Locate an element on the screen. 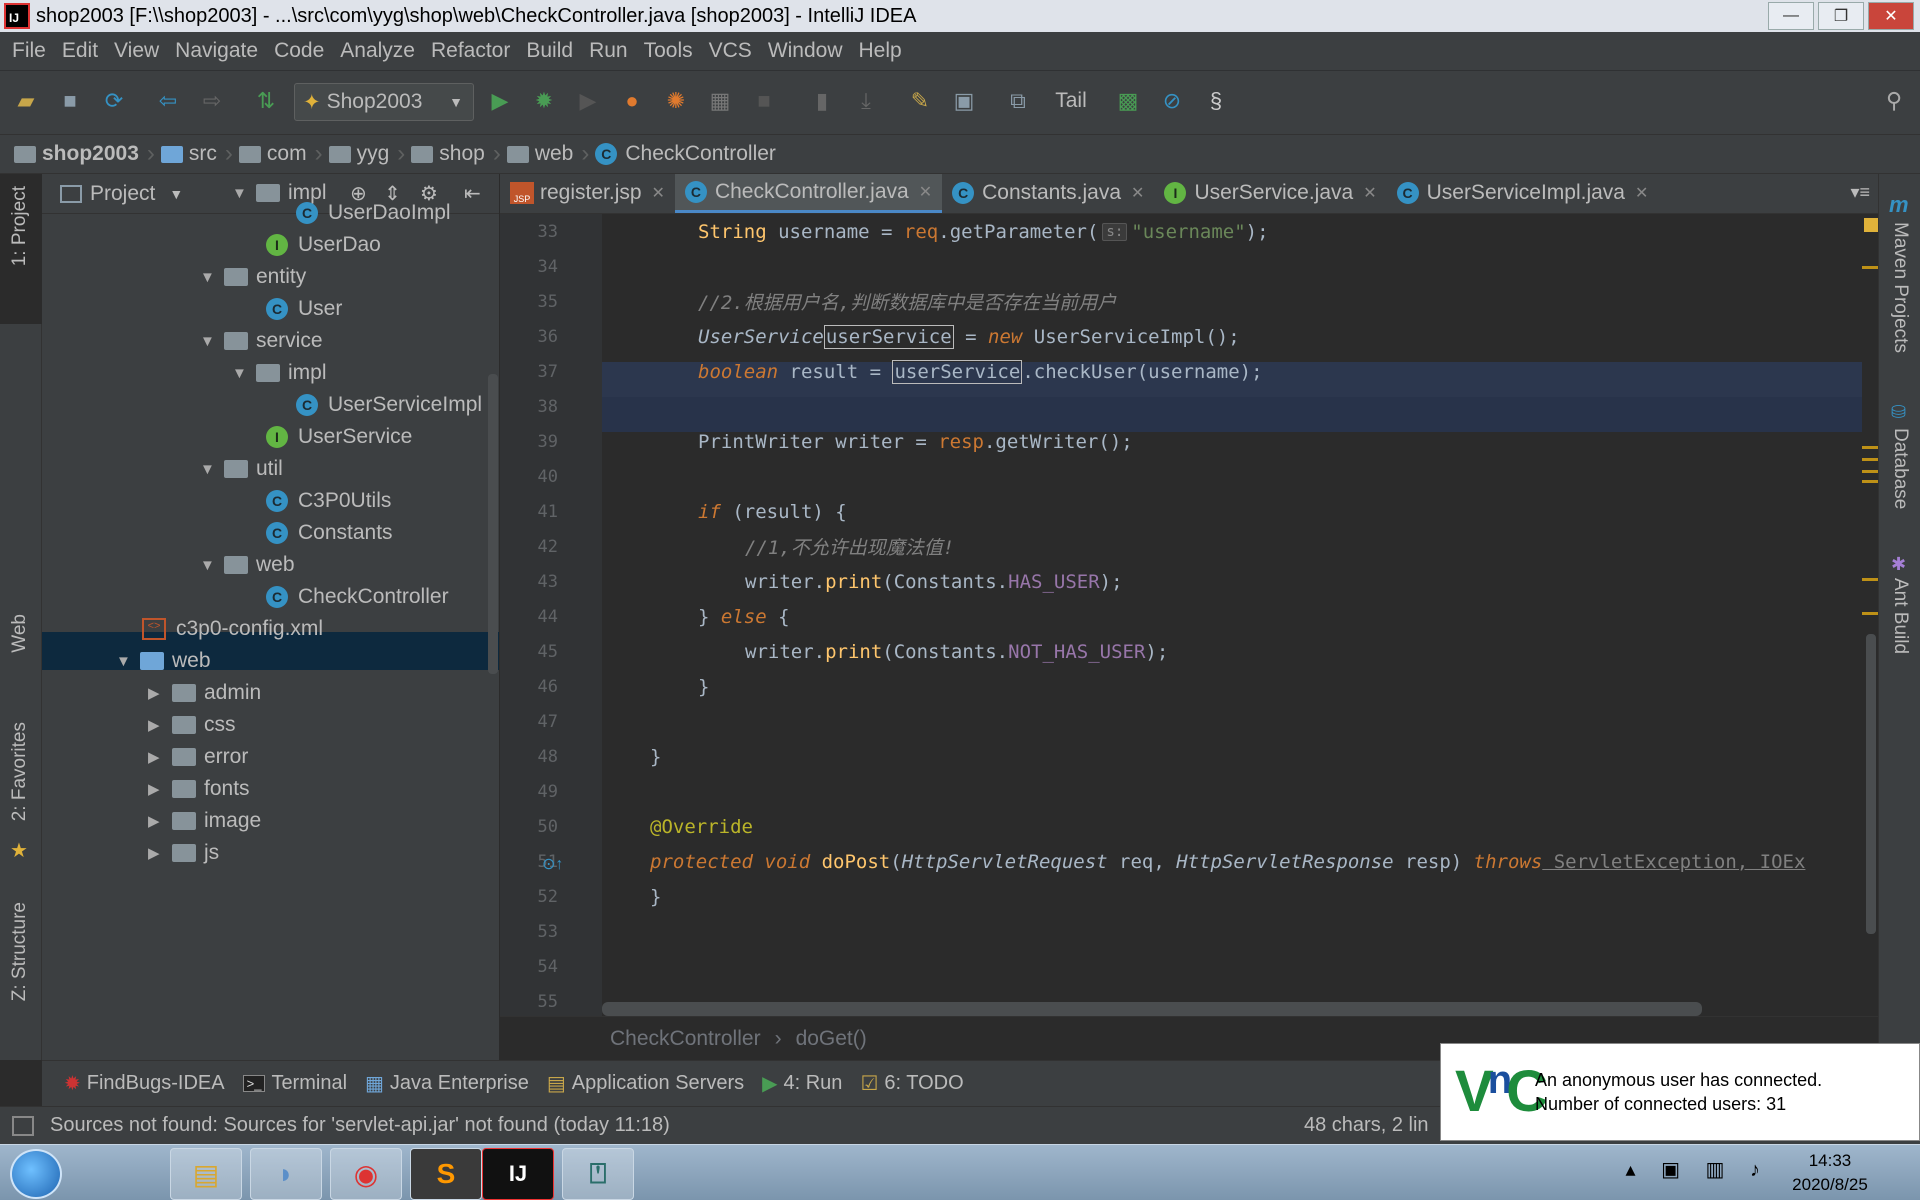 Image resolution: width=1920 pixels, height=1200 pixels. ant-build-tool-button: Ant Build is located at coordinates (1900, 616).